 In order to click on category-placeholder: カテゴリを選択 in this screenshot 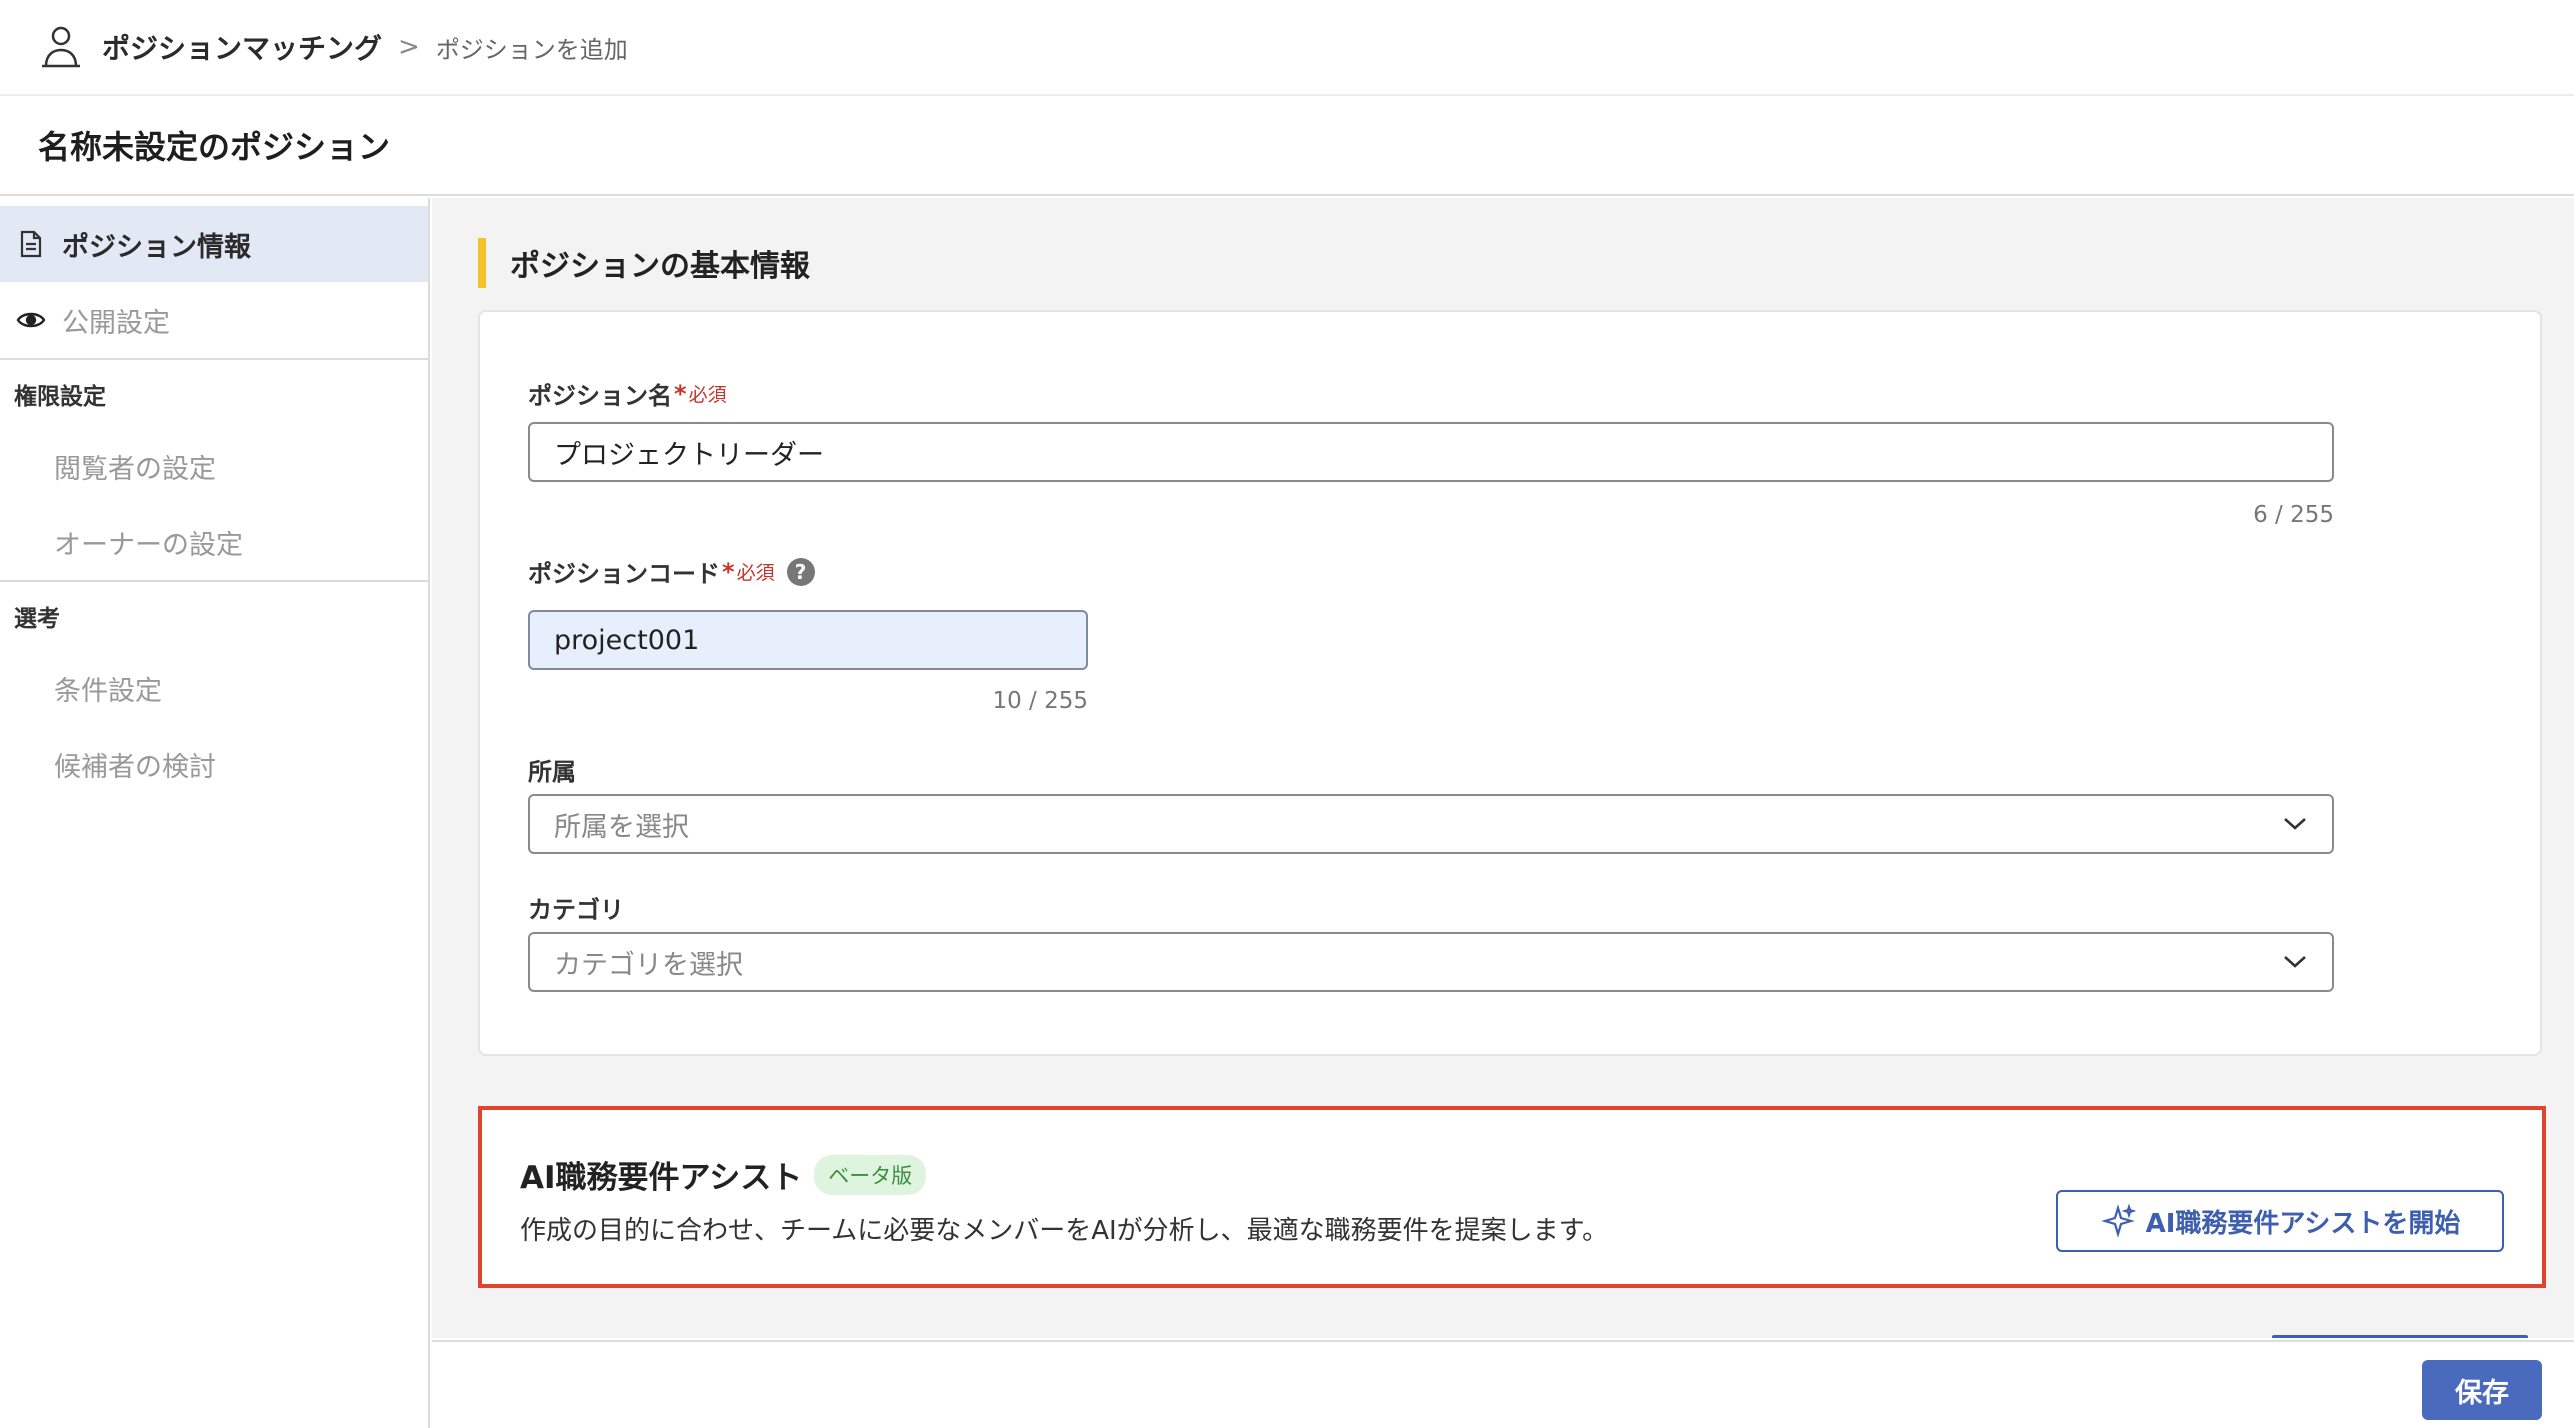, I will do `click(648, 965)`.